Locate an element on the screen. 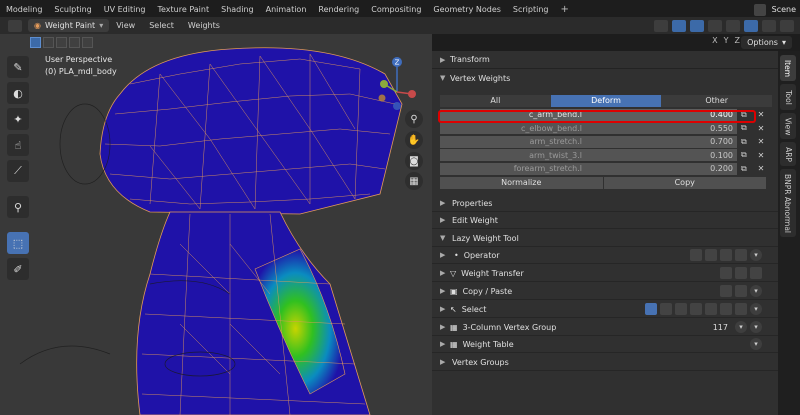  menu-view: View is located at coordinates (125, 25).